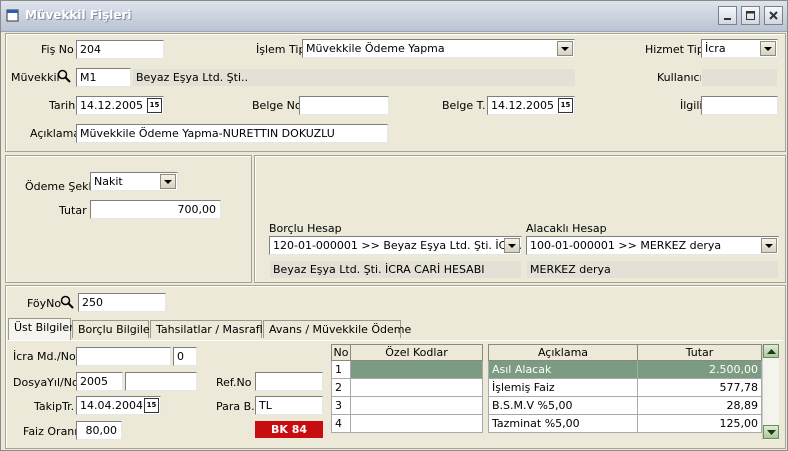  Describe the element at coordinates (35, 77) in the screenshot. I see `muvekkil-label: Müvekkil` at that location.